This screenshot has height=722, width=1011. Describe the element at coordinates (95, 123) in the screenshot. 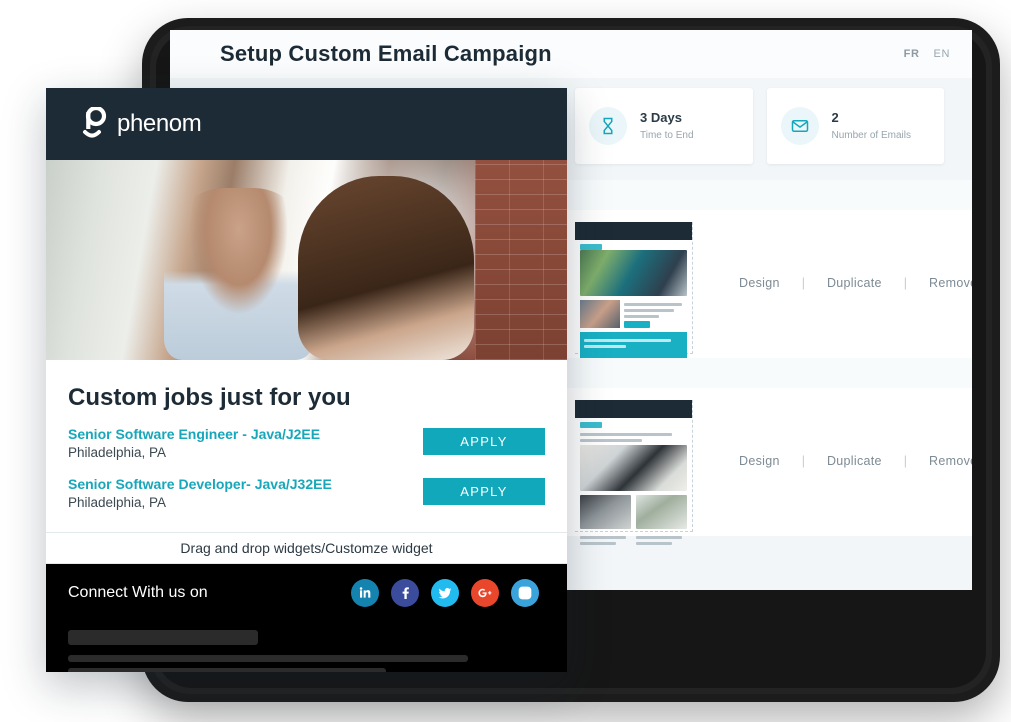

I see `phenom-logo-icon` at that location.